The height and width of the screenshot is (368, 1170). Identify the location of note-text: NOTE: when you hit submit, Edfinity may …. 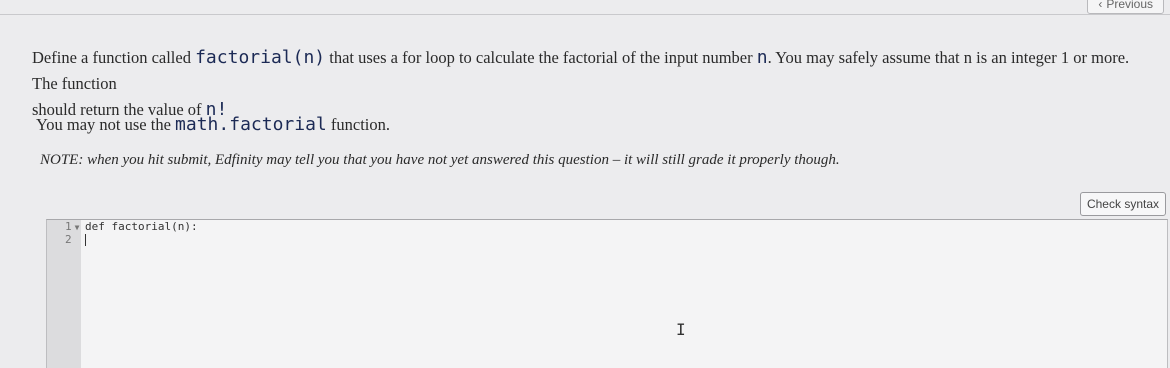
(440, 160).